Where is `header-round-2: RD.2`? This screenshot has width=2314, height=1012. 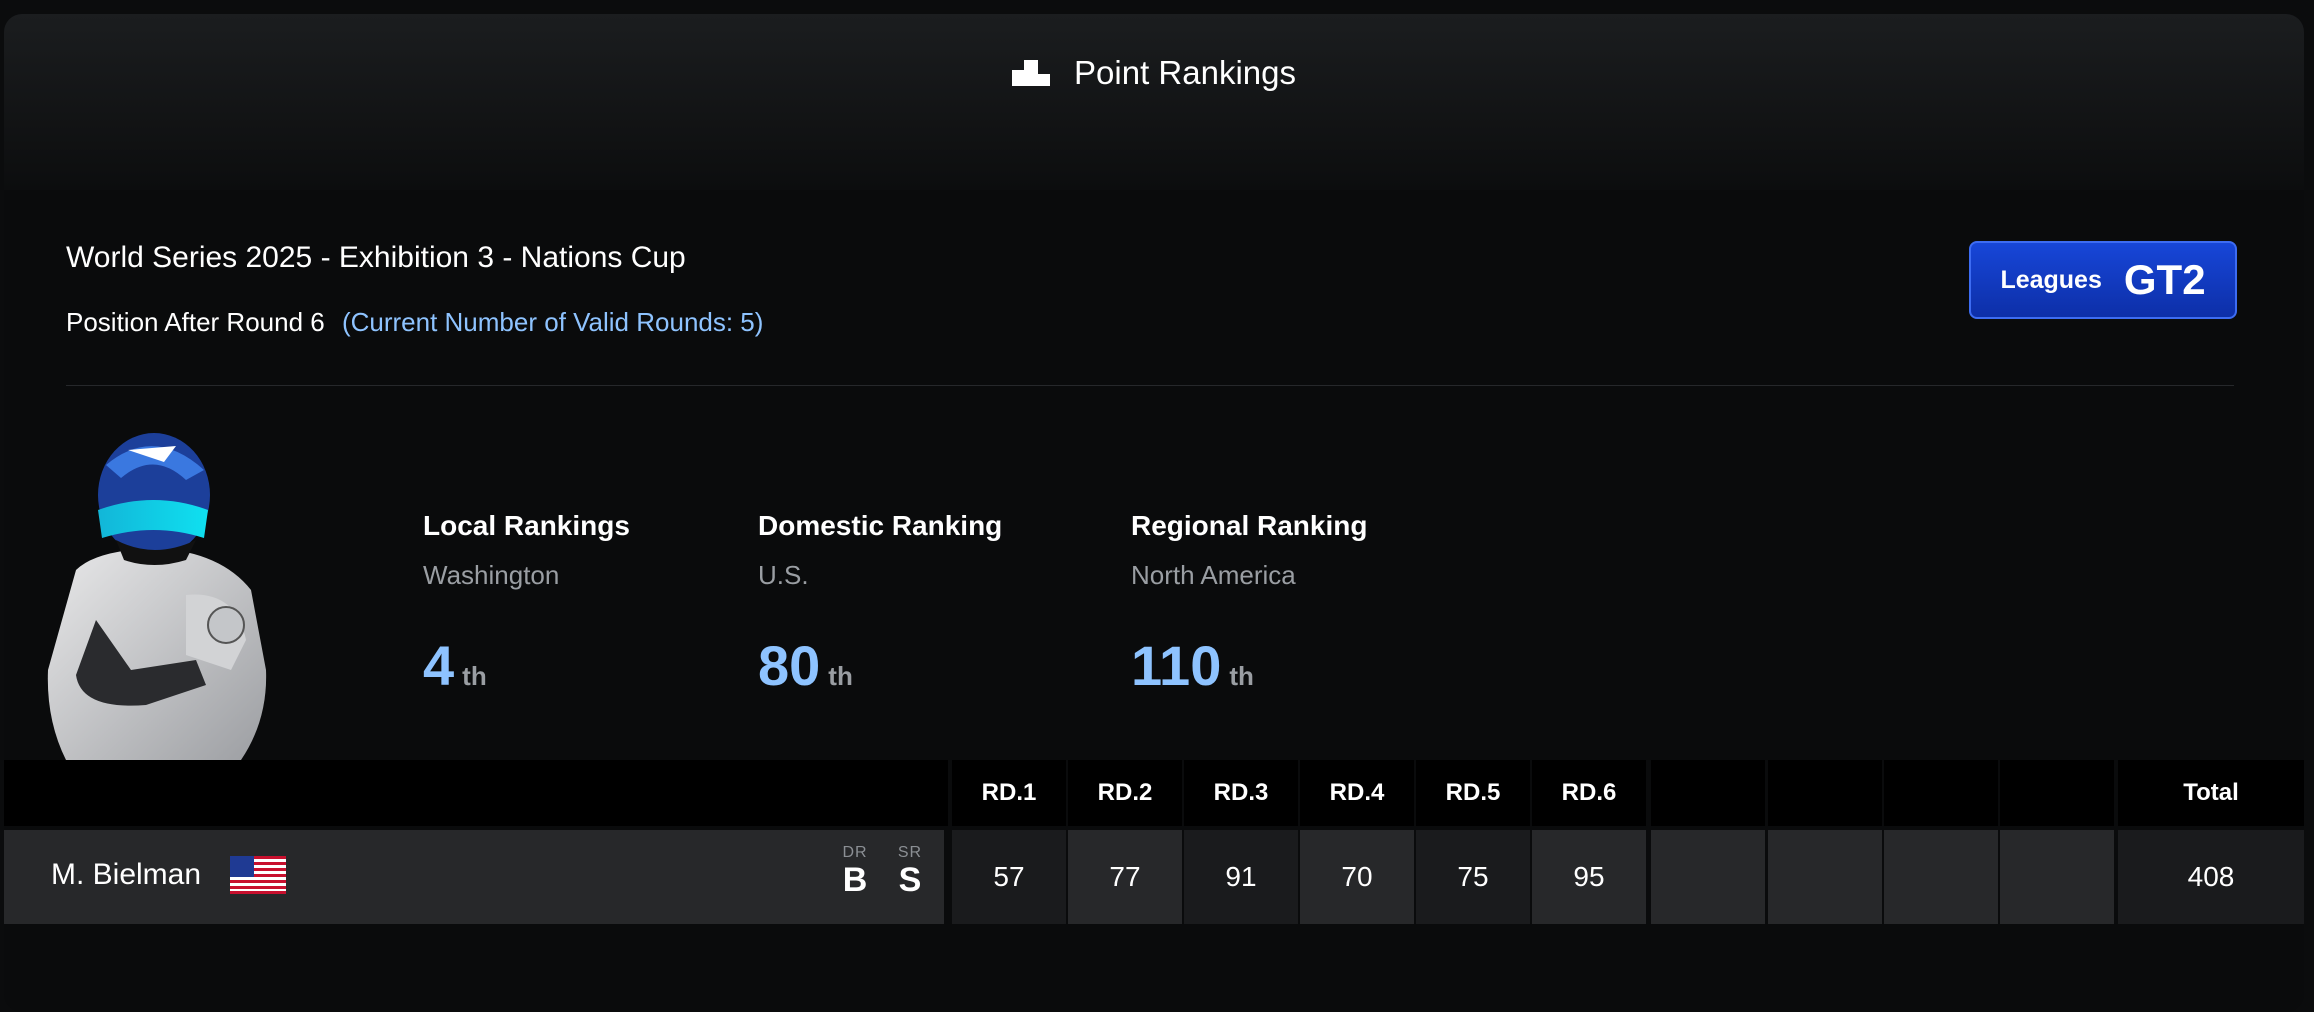 header-round-2: RD.2 is located at coordinates (1125, 793).